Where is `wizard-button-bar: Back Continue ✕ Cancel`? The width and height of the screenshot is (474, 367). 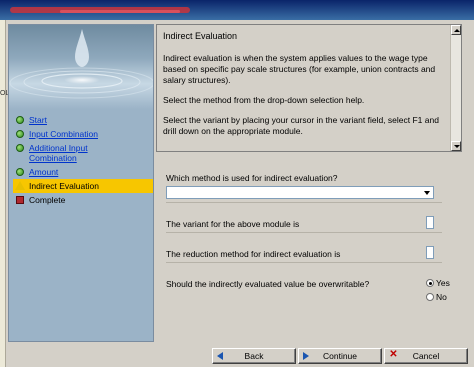 wizard-button-bar: Back Continue ✕ Cancel is located at coordinates (237, 357).